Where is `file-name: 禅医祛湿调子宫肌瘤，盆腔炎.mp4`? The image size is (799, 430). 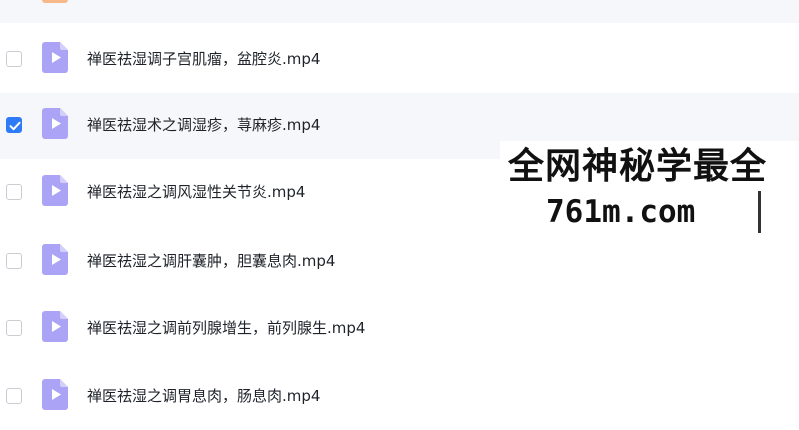
file-name: 禅医祛湿调子宫肌瘤，盆腔炎.mp4 is located at coordinates (203, 59).